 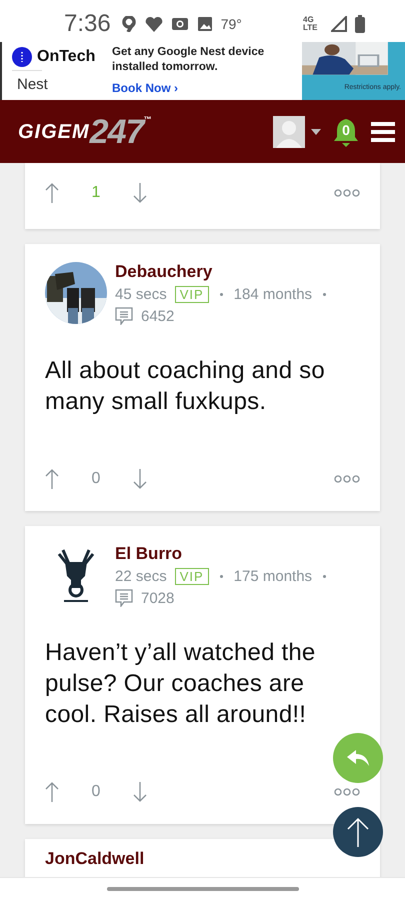 I want to click on ad-headline: Get any Google Nest device installed tomorrow., so click(x=189, y=60).